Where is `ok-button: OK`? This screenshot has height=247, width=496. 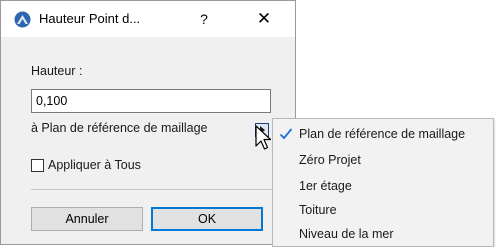 ok-button: OK is located at coordinates (207, 219).